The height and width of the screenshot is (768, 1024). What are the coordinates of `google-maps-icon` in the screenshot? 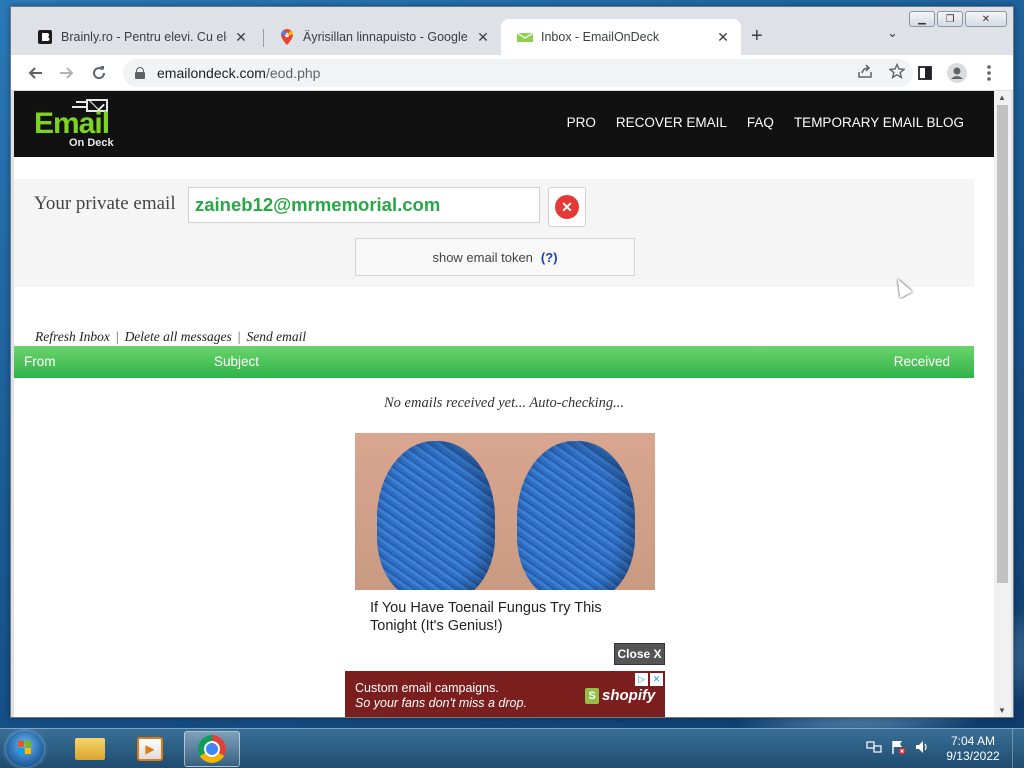 It's located at (287, 37).